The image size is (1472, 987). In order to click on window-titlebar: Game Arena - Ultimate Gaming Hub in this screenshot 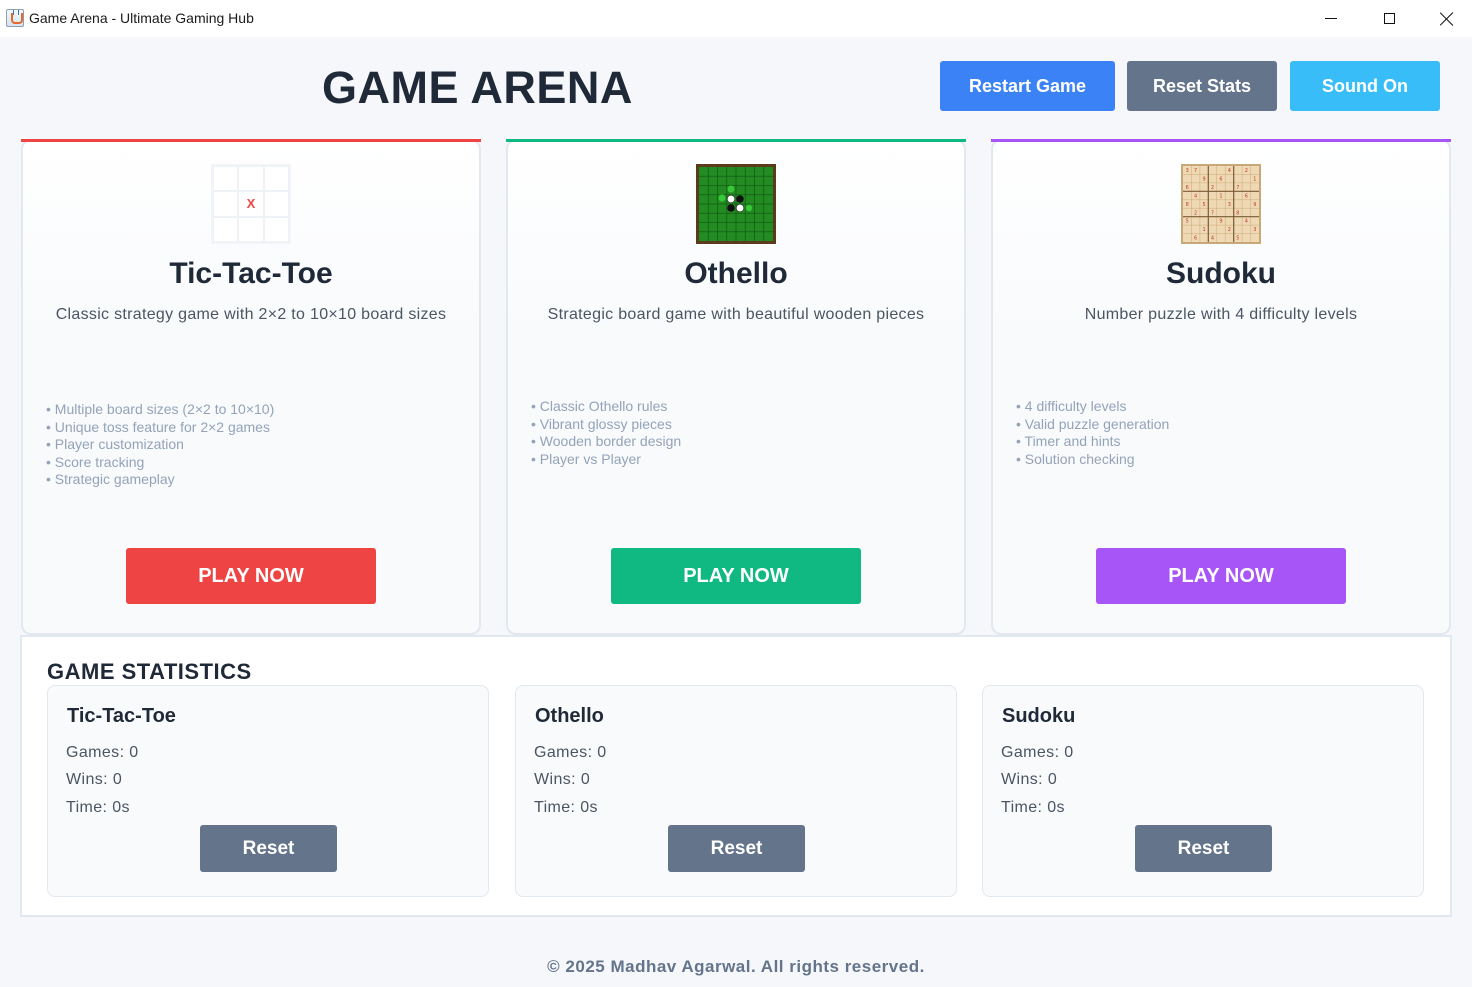, I will do `click(736, 18)`.